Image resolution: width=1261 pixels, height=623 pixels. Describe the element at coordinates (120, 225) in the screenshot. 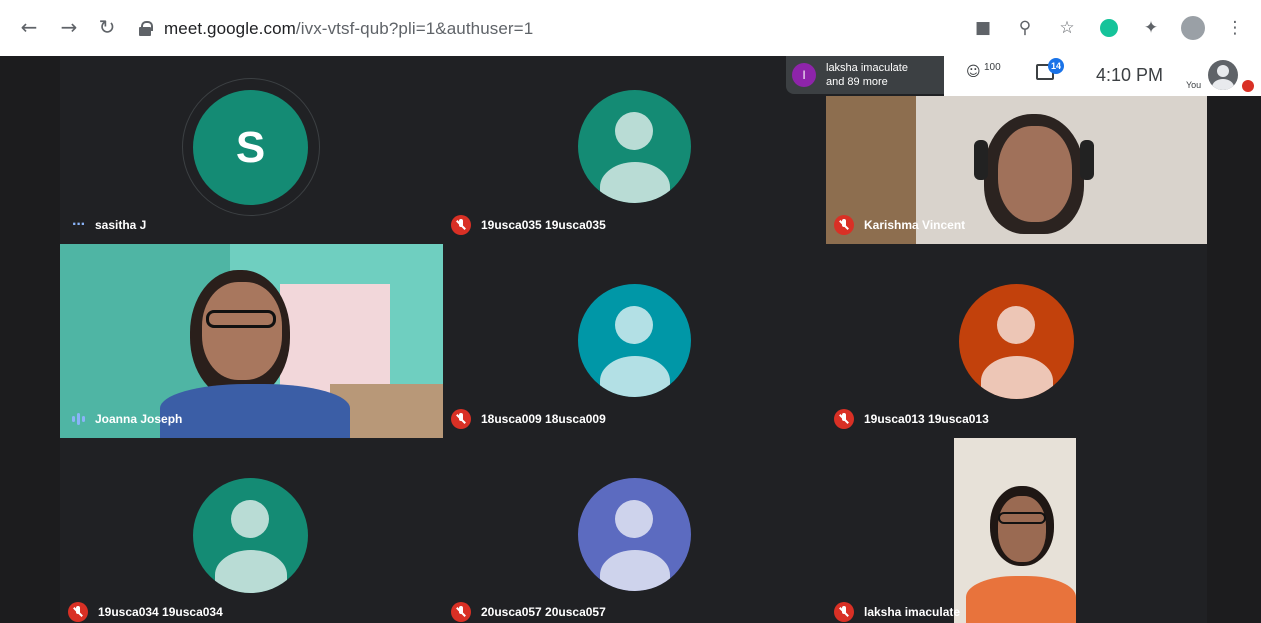

I see `participant-name: sasitha J` at that location.